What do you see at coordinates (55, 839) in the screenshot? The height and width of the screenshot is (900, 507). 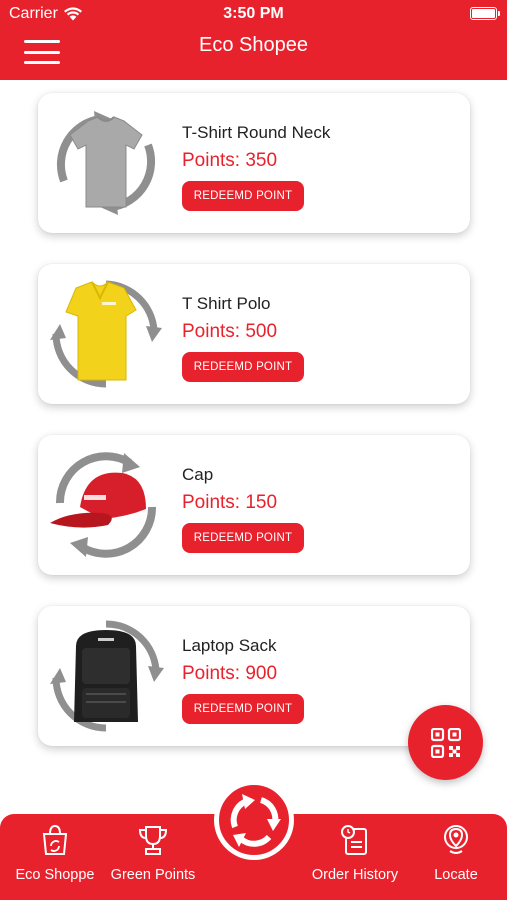 I see `shopping-bag-recycle-icon` at bounding box center [55, 839].